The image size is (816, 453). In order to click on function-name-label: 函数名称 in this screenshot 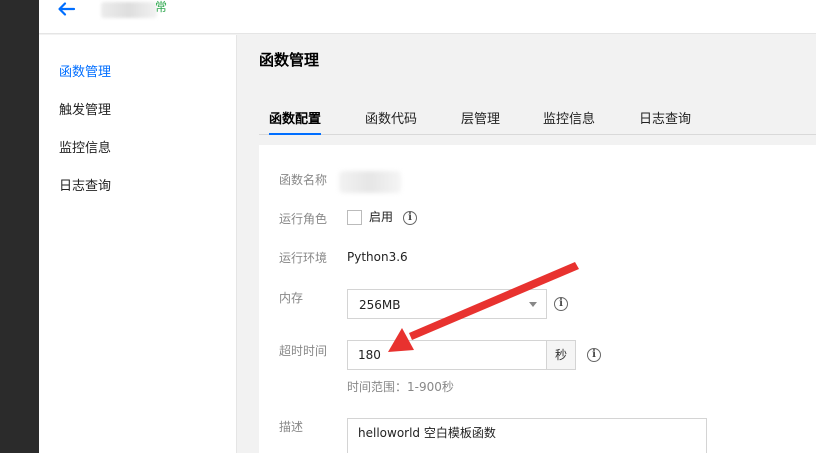, I will do `click(303, 180)`.